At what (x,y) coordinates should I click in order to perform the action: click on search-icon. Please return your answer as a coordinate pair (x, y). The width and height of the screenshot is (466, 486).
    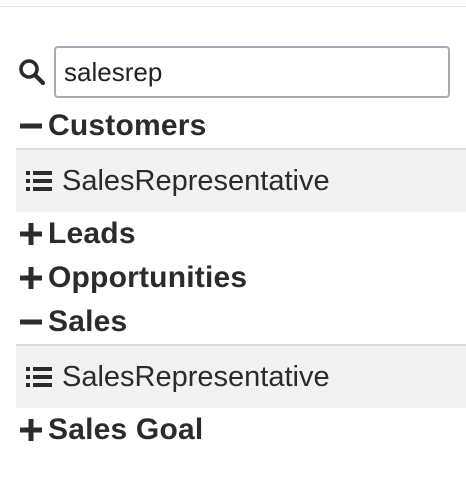
    Looking at the image, I should click on (32, 72).